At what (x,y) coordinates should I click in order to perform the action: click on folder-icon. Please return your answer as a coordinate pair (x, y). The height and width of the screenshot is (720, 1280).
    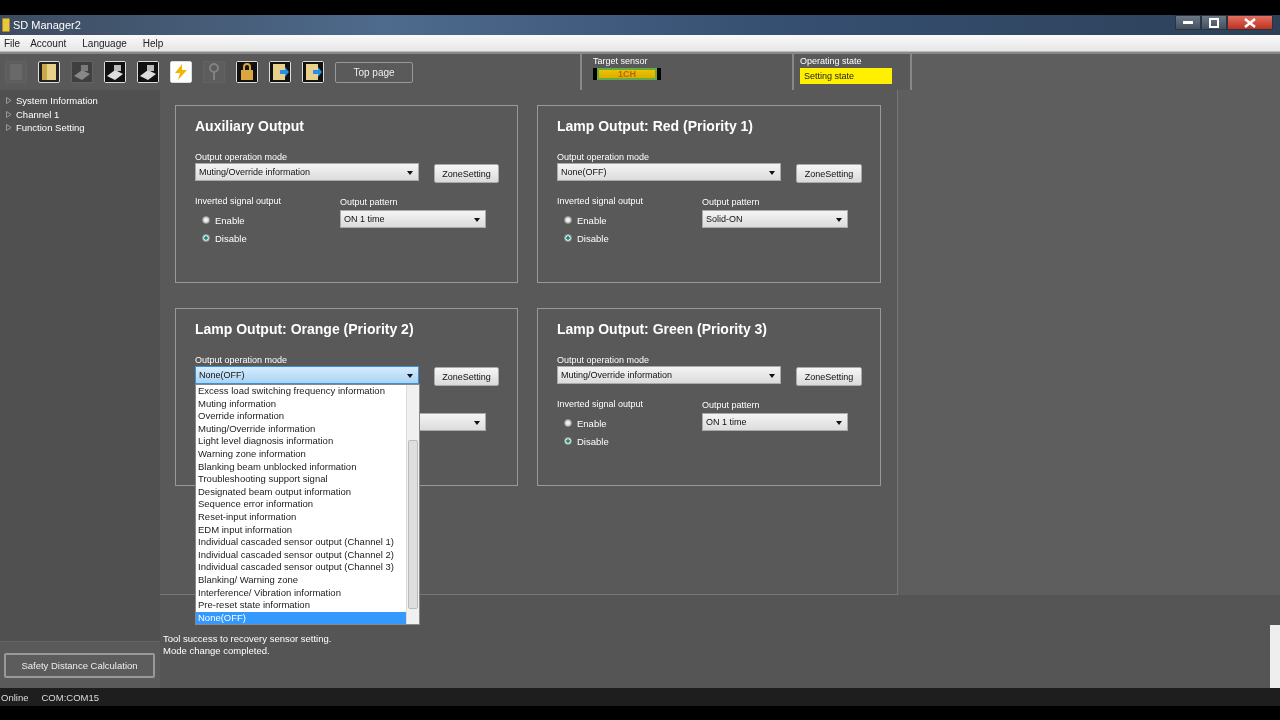
    Looking at the image, I should click on (49, 72).